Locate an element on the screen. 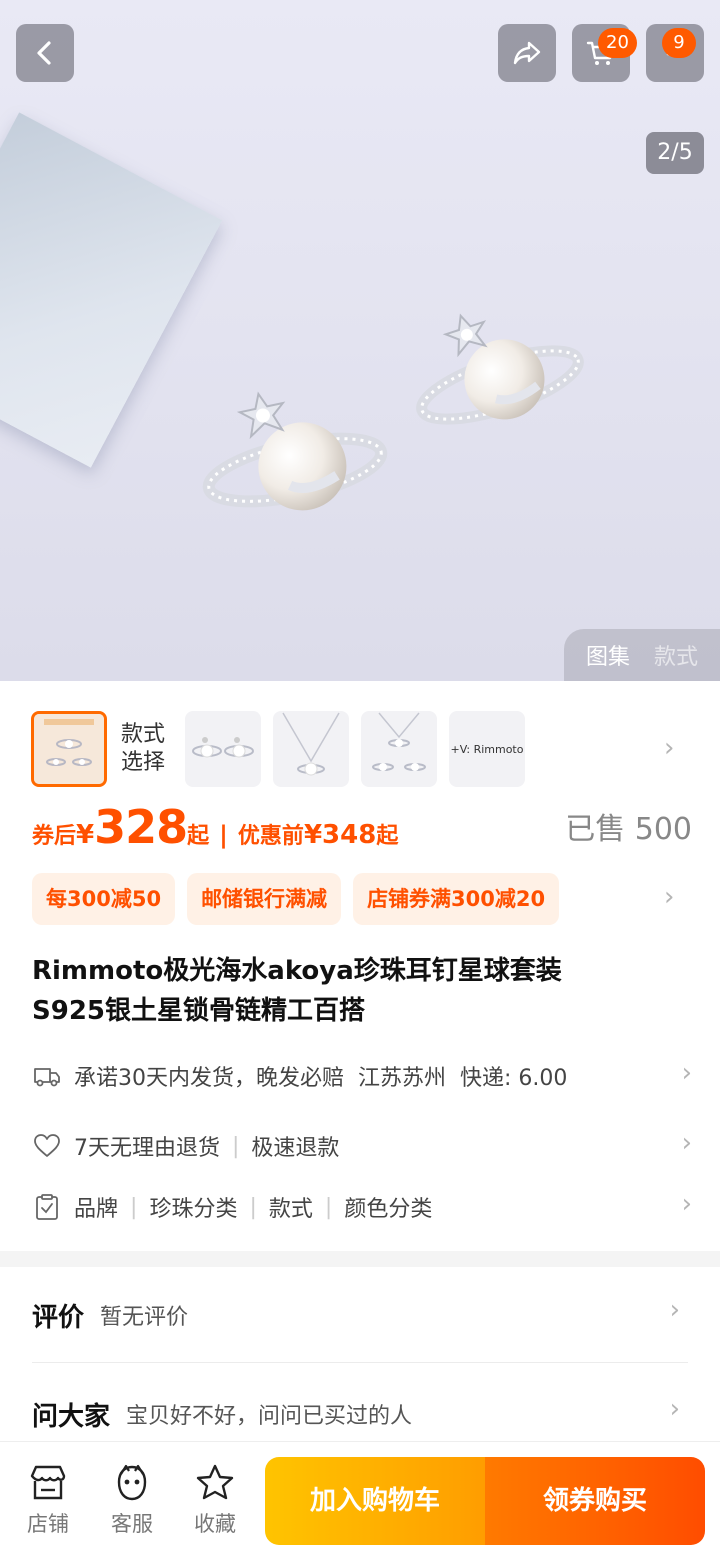 The height and width of the screenshot is (1557, 720). variant-thumb-earrings is located at coordinates (223, 749).